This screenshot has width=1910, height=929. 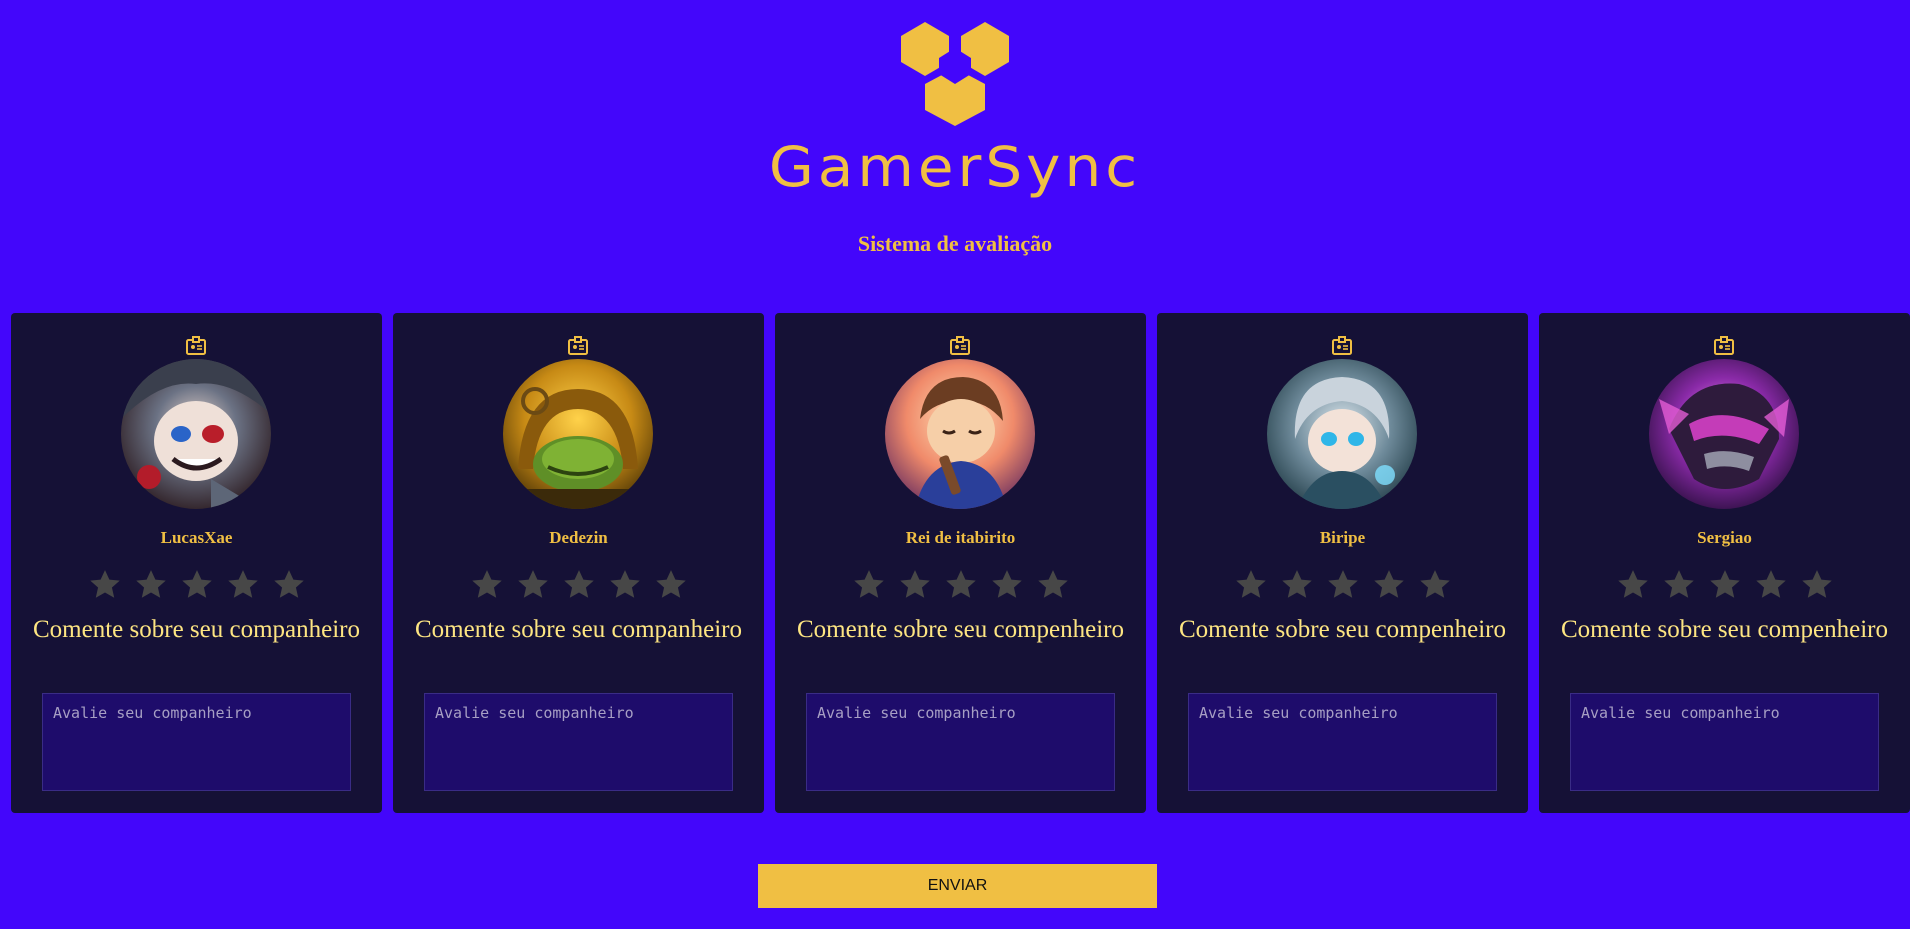 I want to click on teammate-name: LucasXae, so click(x=196, y=537).